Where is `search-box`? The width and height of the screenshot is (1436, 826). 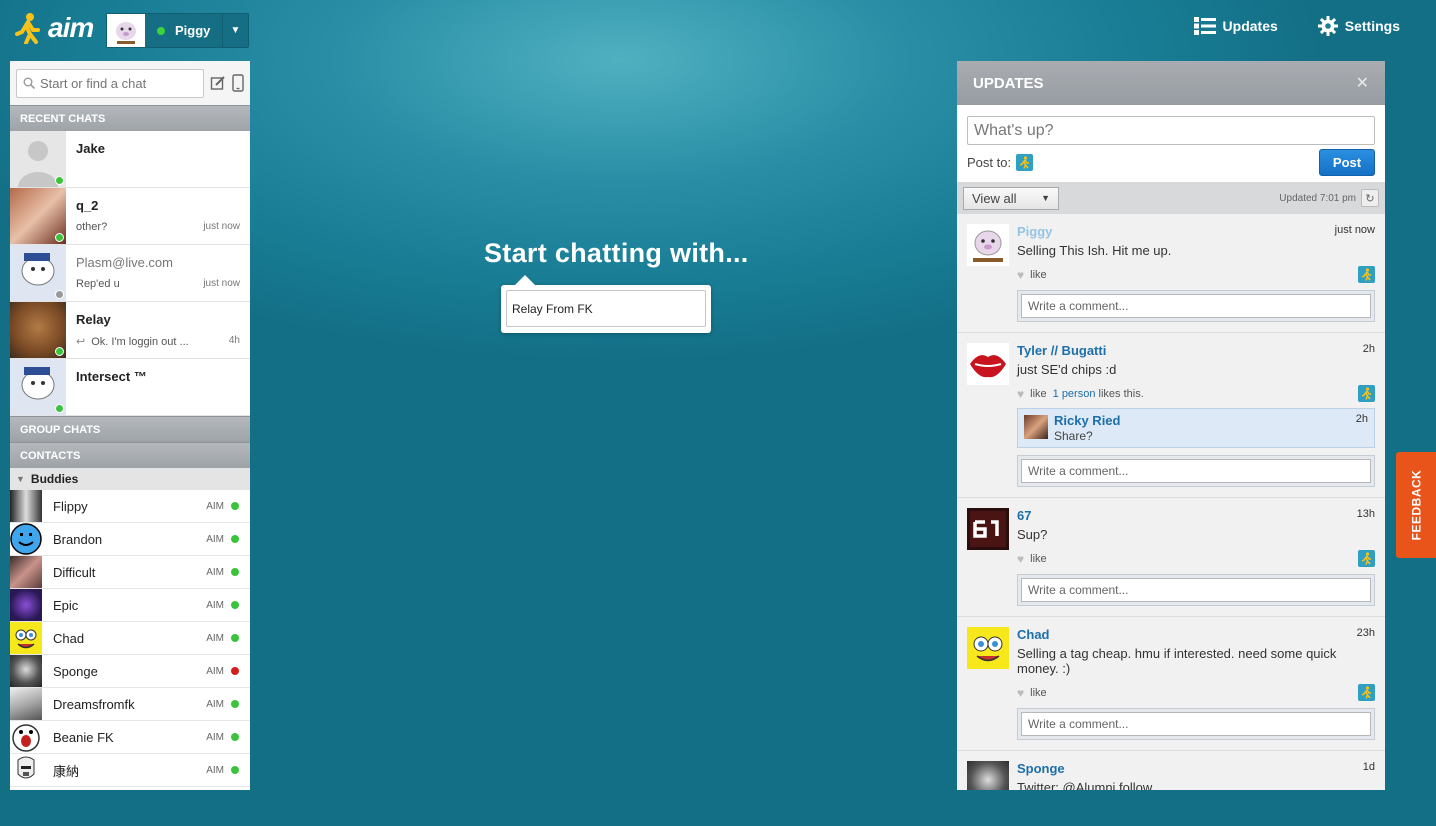 search-box is located at coordinates (110, 83).